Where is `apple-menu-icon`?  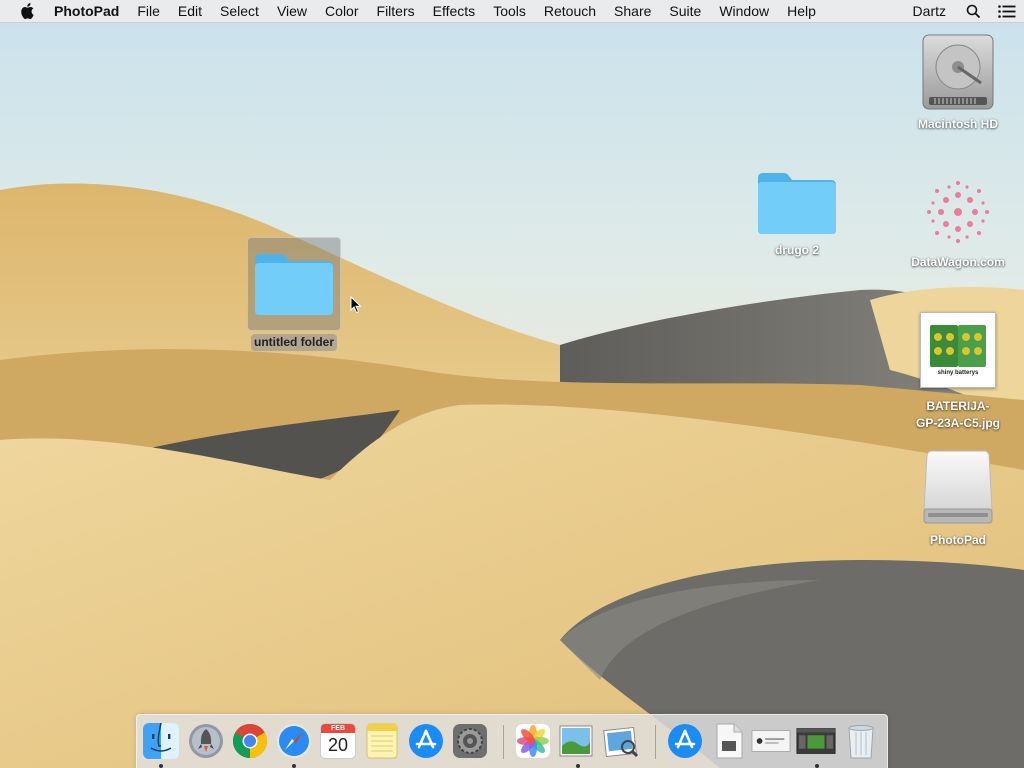 apple-menu-icon is located at coordinates (27, 11).